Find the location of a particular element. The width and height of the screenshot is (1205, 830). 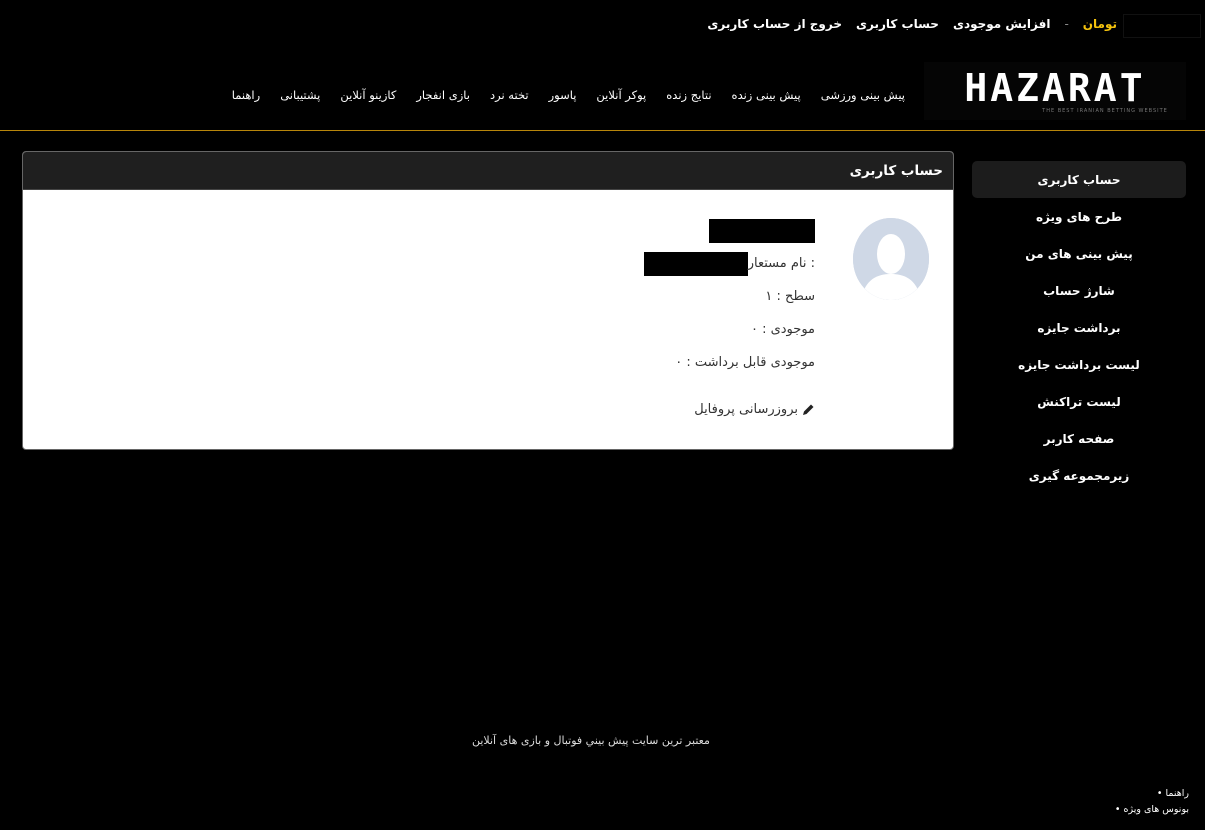

sidebar-item-withdraw: برداشت جایزه is located at coordinates (1079, 327).